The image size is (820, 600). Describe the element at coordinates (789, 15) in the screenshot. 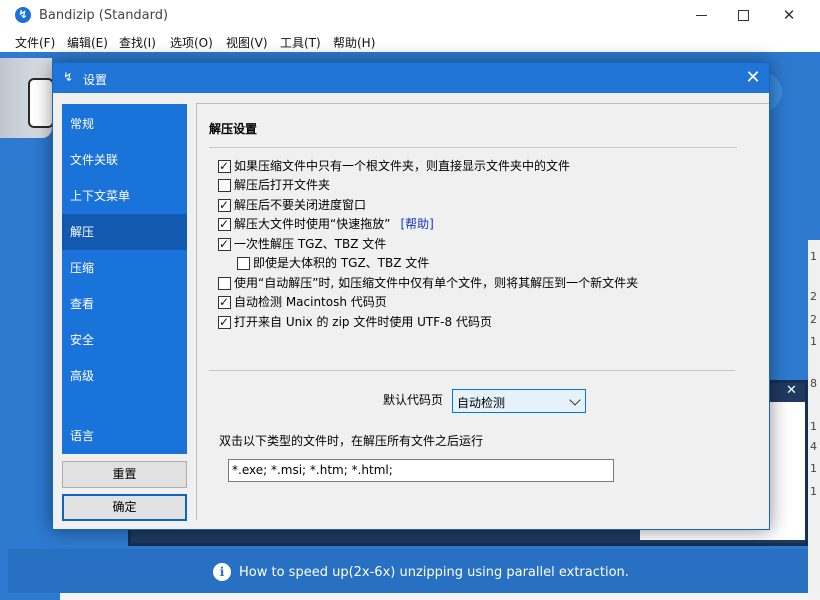

I see `close-window-button: ✕` at that location.